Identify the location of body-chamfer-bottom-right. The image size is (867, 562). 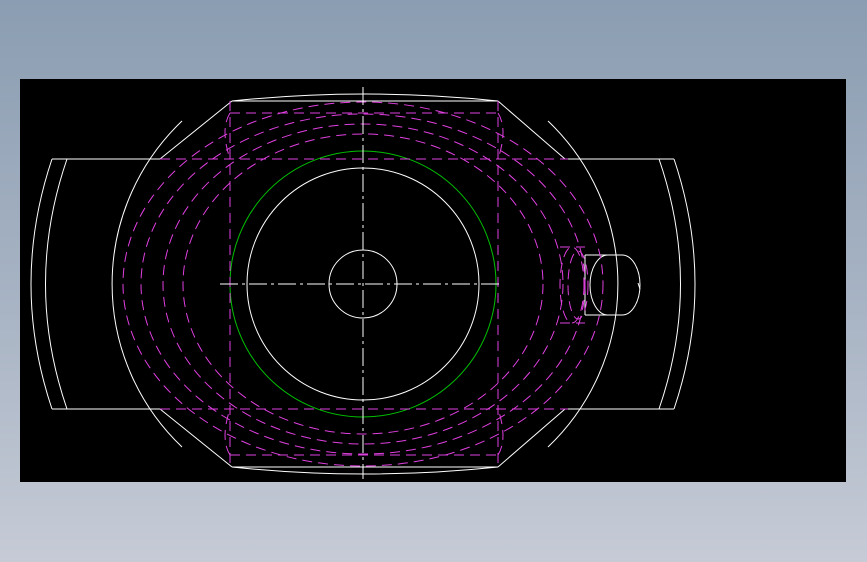
(531, 438).